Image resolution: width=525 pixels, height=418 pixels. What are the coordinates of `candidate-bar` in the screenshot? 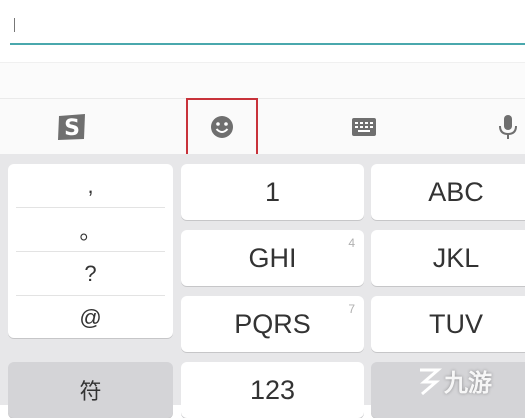 It's located at (262, 80).